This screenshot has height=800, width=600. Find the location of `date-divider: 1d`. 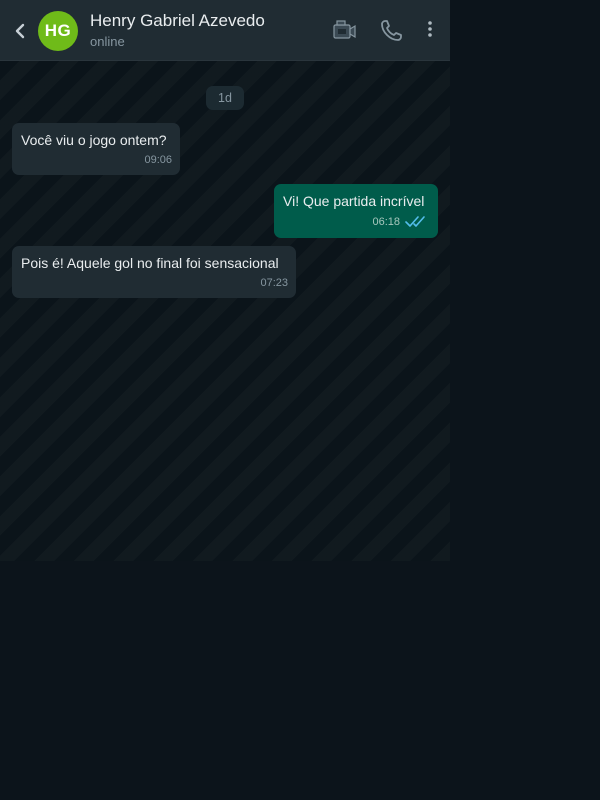

date-divider: 1d is located at coordinates (225, 98).